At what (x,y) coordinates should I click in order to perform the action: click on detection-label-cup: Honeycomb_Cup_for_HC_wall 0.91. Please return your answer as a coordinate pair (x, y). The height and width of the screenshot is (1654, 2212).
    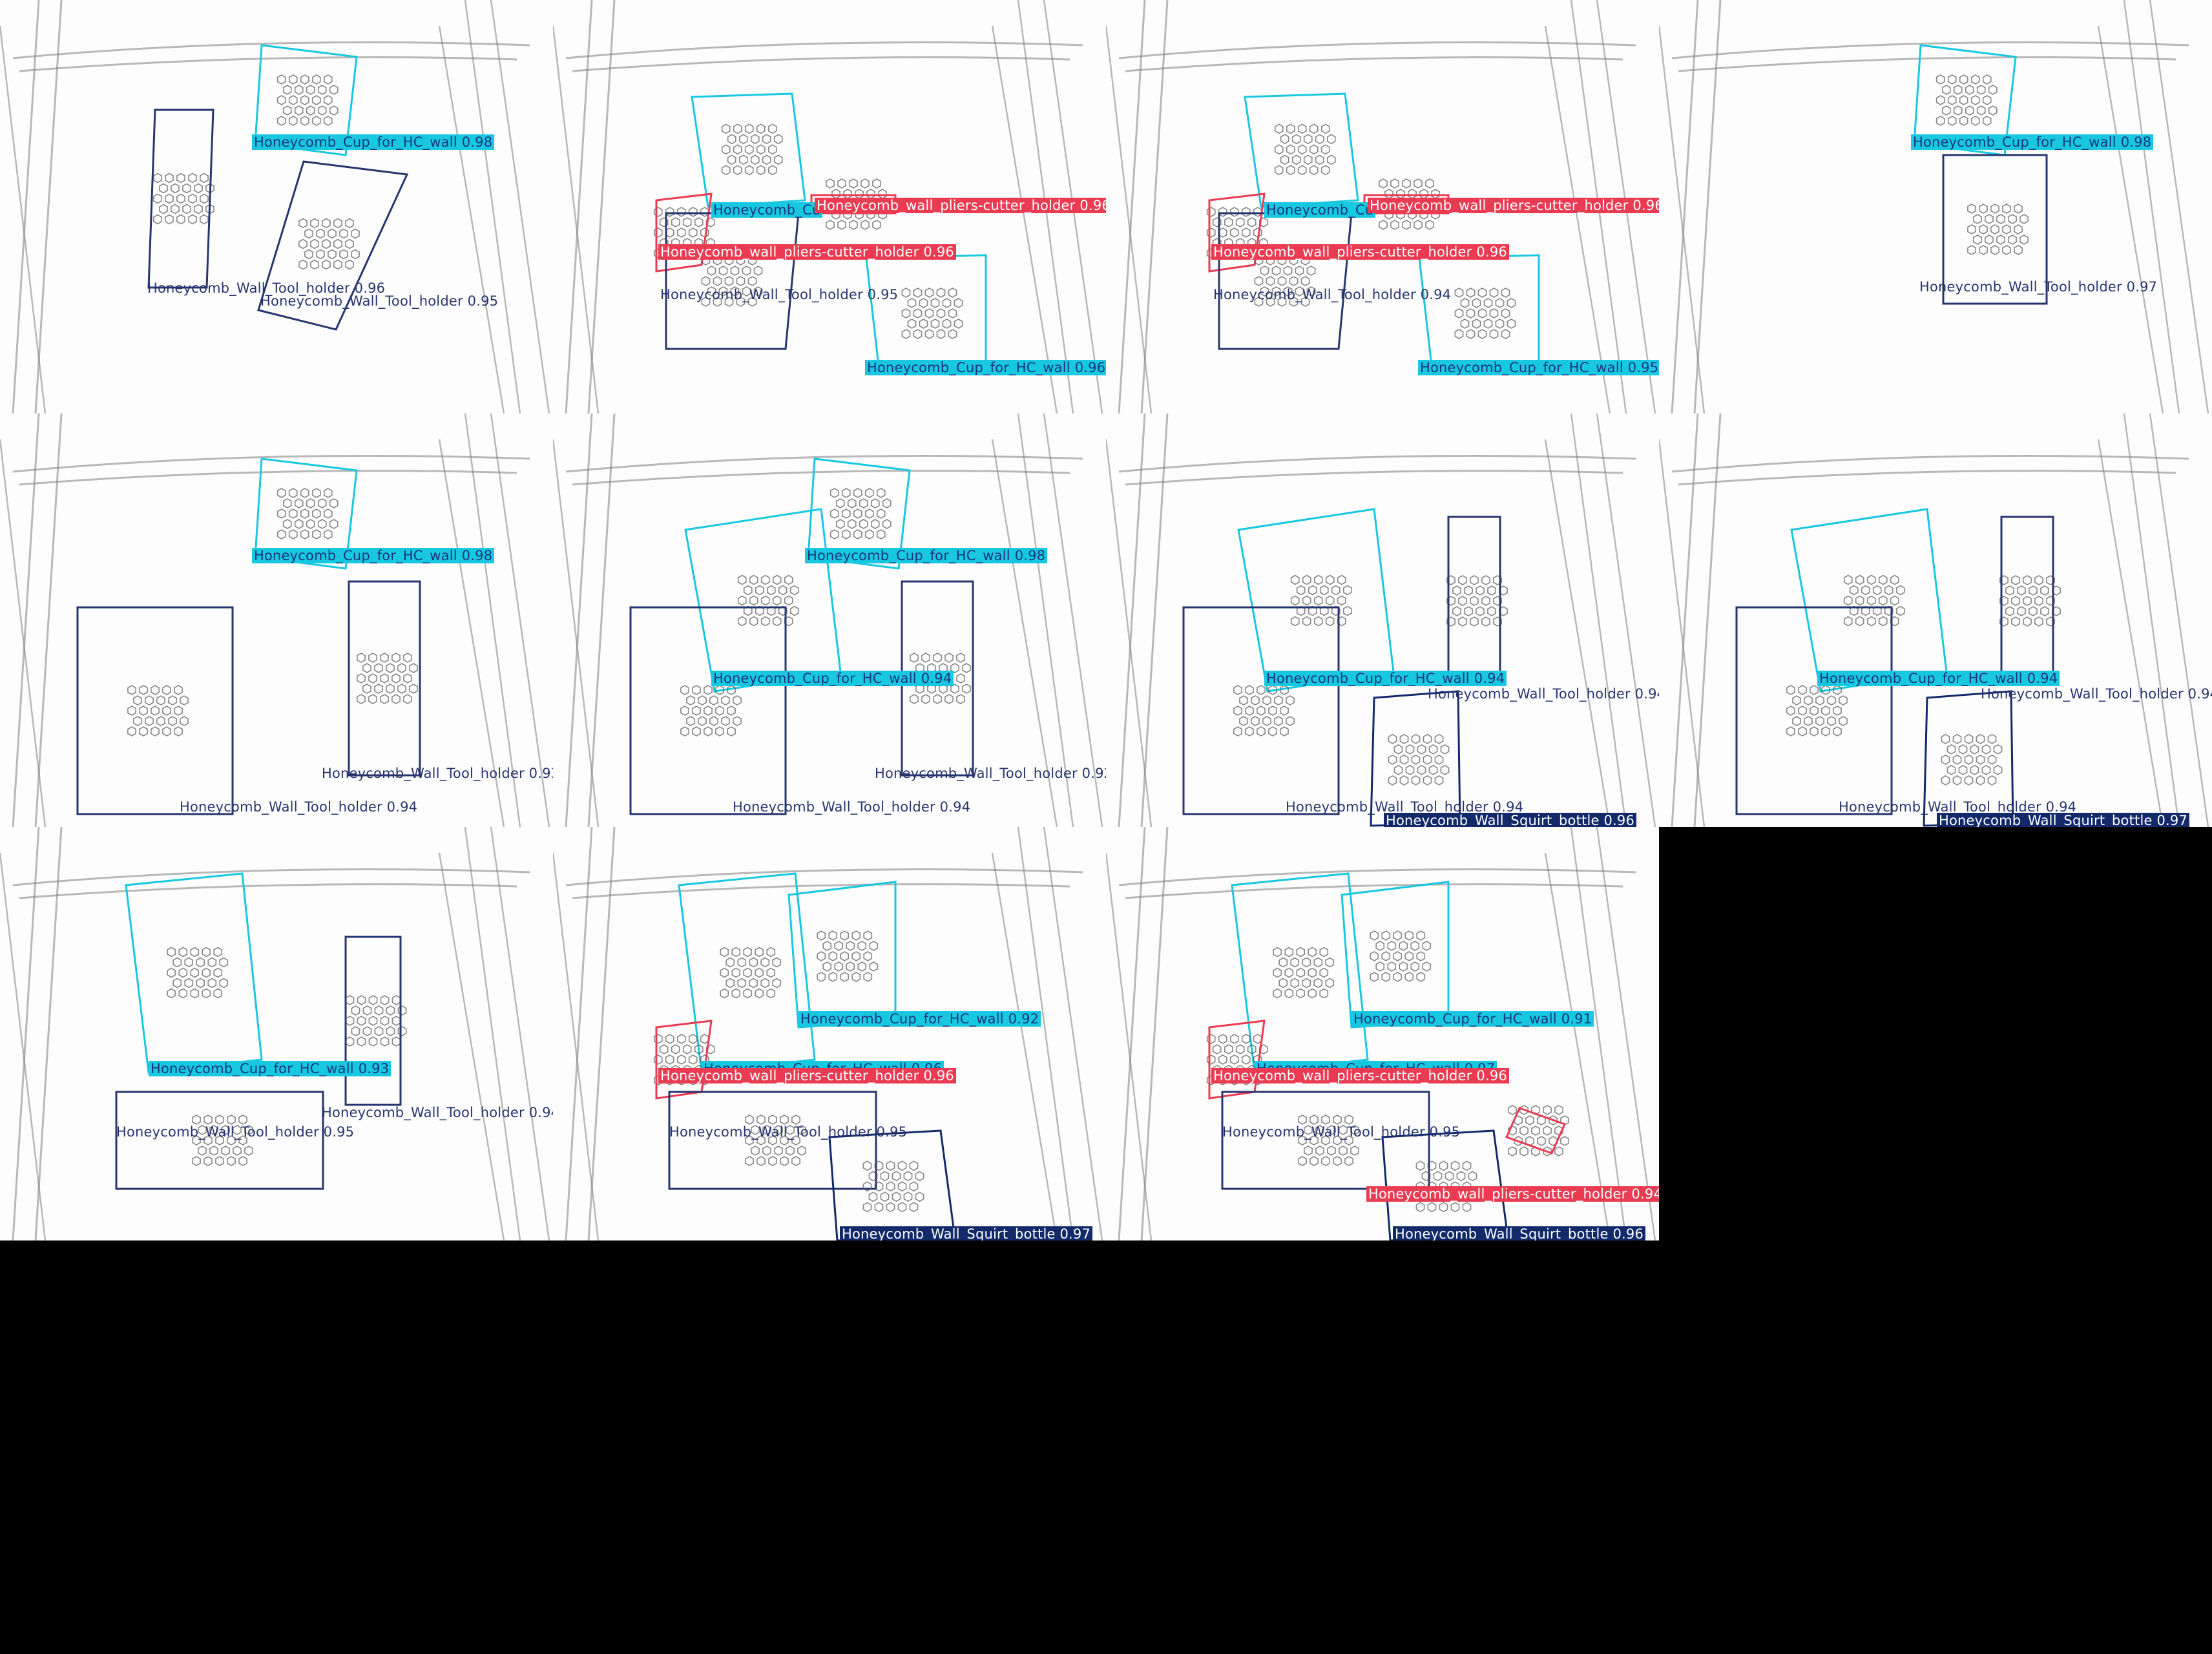
    Looking at the image, I should click on (1473, 1019).